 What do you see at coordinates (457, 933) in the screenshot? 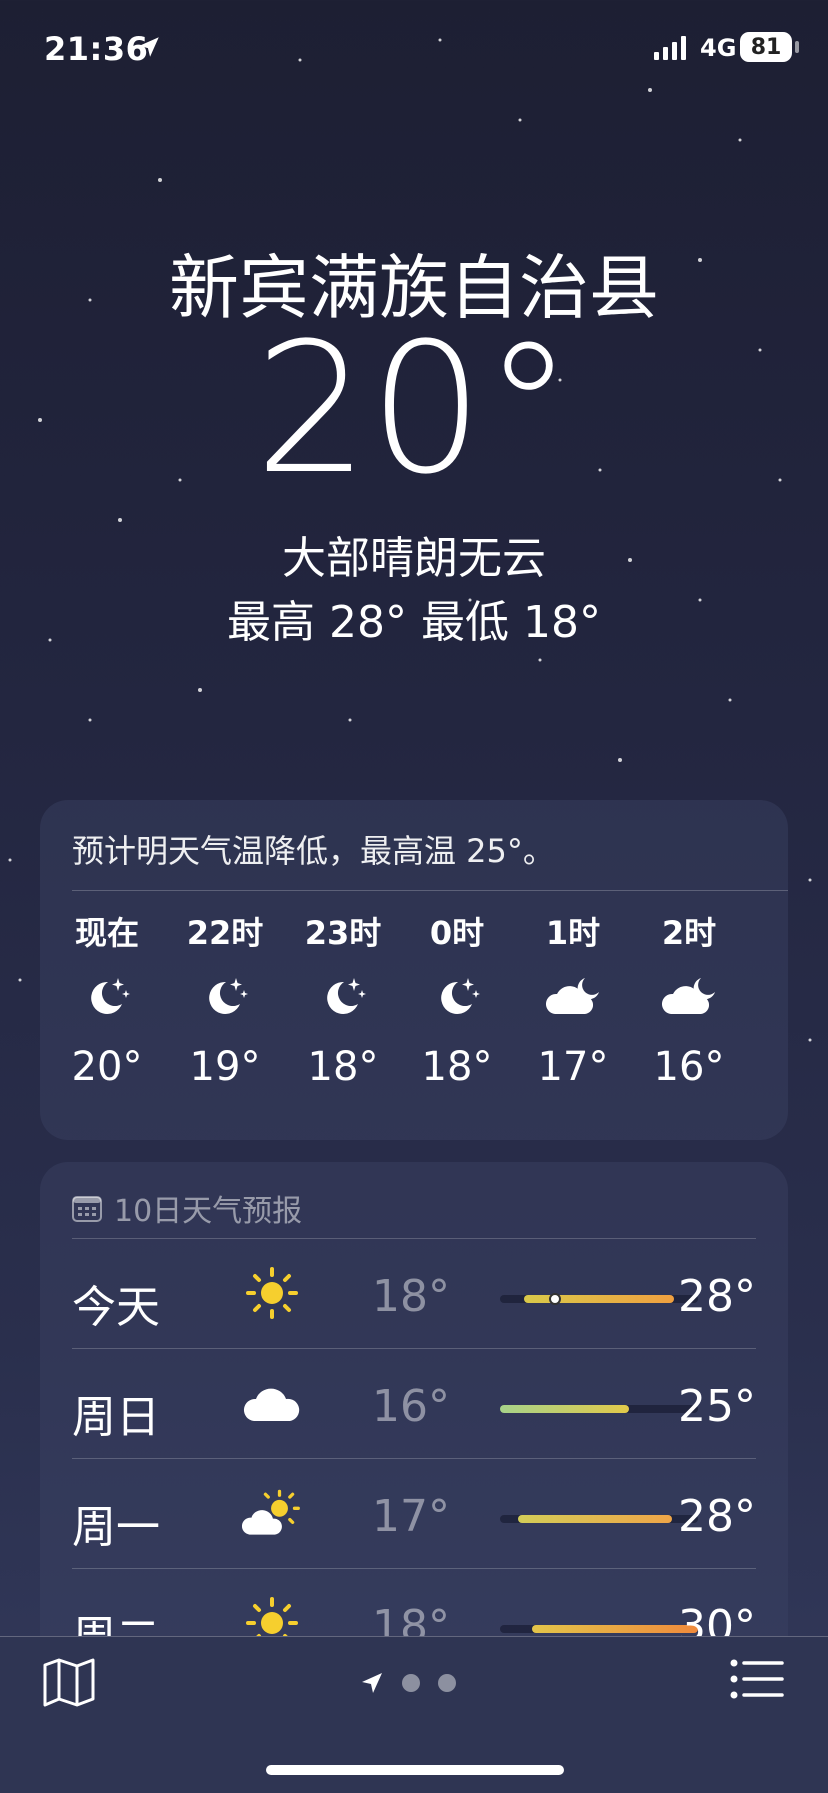
I see `hour-label: 0时` at bounding box center [457, 933].